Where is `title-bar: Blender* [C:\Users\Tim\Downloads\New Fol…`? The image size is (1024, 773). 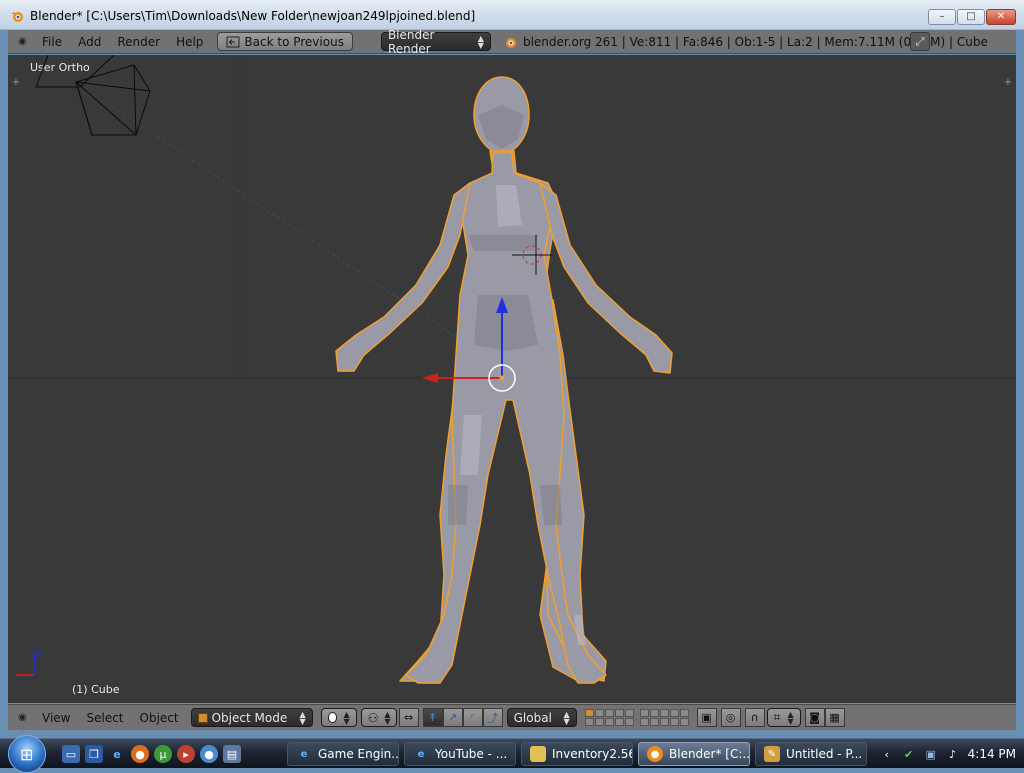 title-bar: Blender* [C:\Users\Tim\Downloads\New Fol… is located at coordinates (512, 15).